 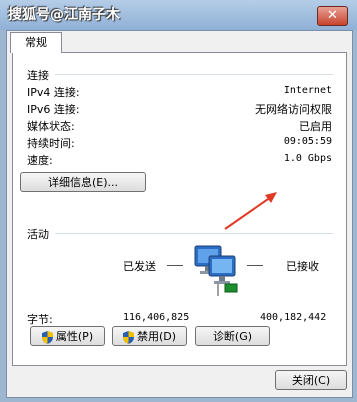 I want to click on title-bar: 搜狐号@江南子木 ✕, so click(x=178, y=15).